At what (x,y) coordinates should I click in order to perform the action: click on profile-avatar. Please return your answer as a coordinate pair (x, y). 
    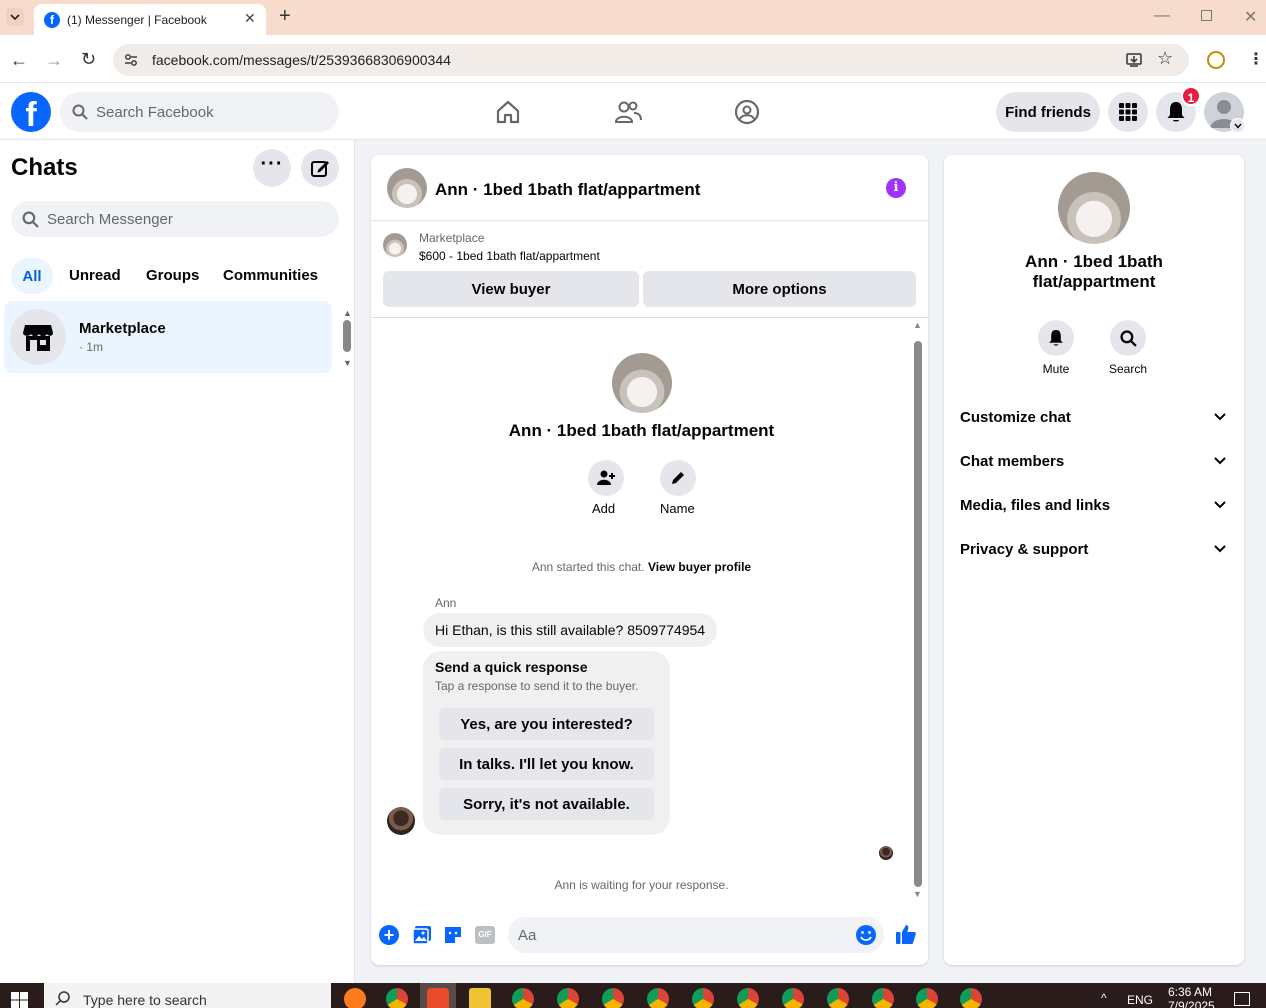
    Looking at the image, I should click on (642, 383).